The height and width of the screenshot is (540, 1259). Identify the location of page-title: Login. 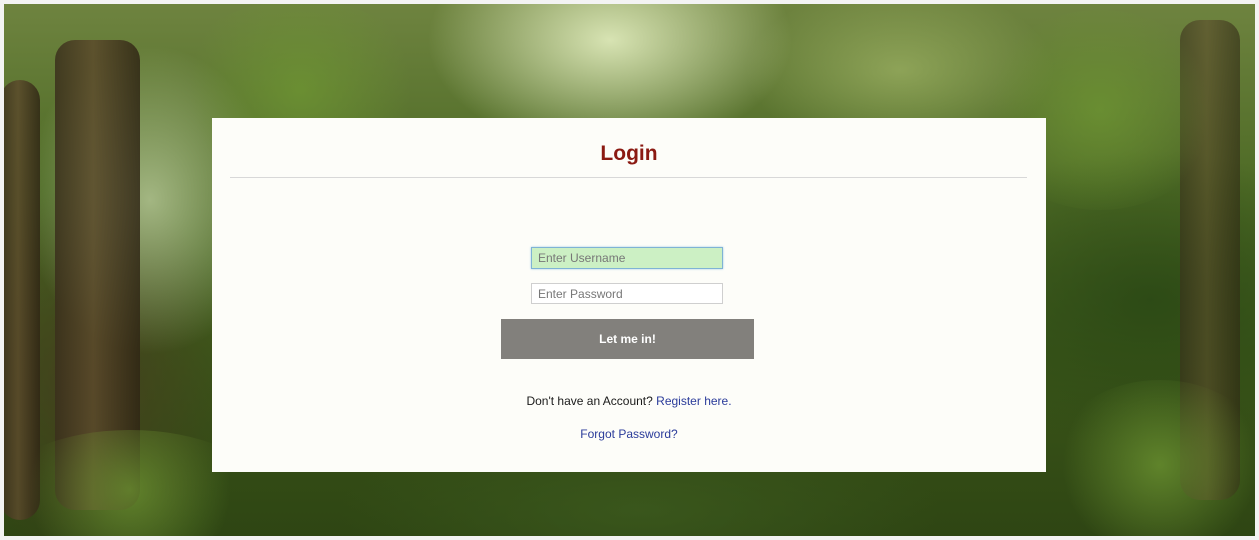
(629, 153).